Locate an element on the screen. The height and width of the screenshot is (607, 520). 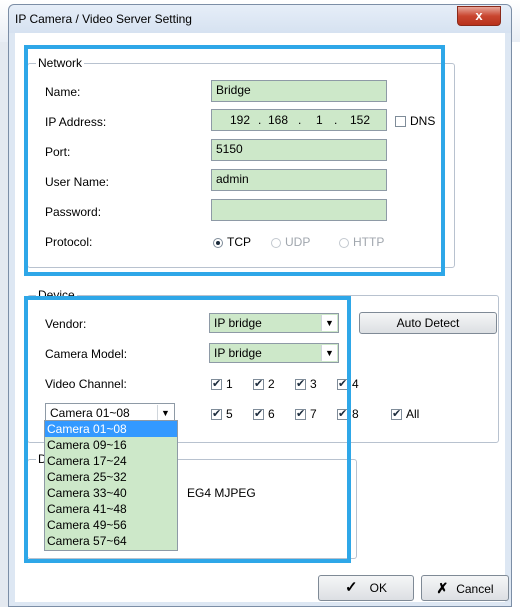
password-label: Password: is located at coordinates (73, 212).